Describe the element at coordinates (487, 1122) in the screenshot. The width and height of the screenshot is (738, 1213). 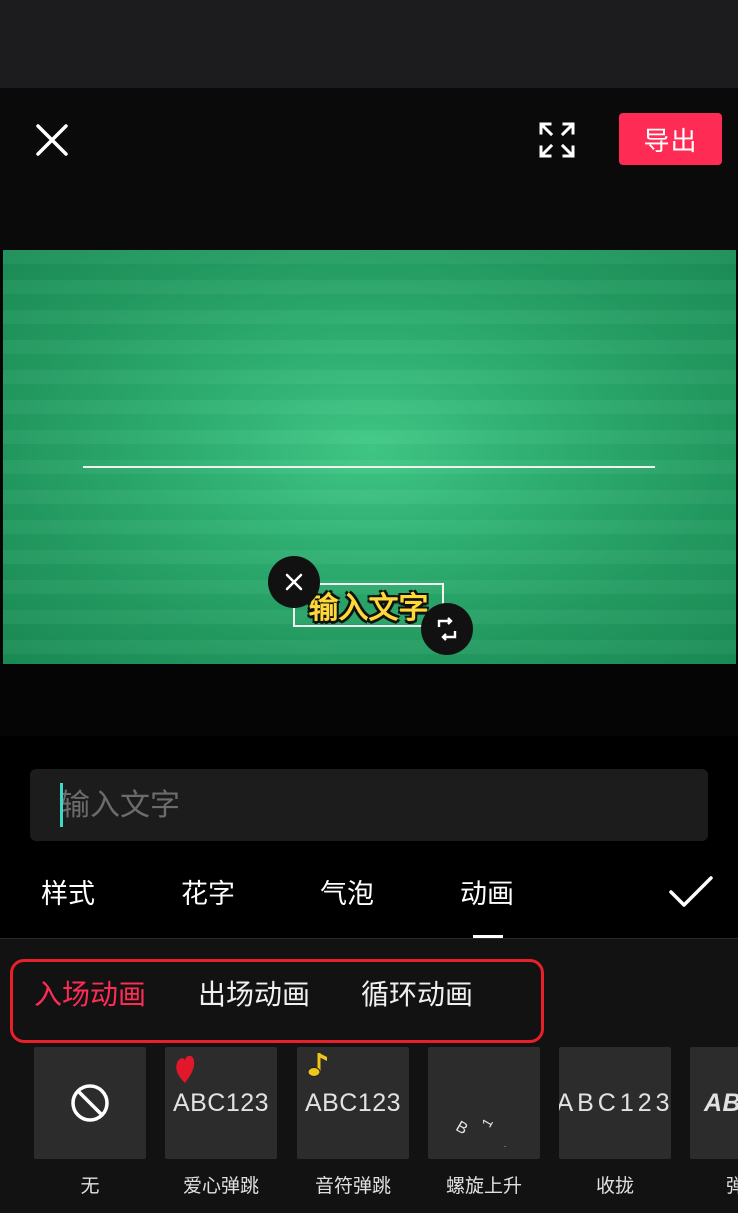
I see `svg-text: 1` at that location.